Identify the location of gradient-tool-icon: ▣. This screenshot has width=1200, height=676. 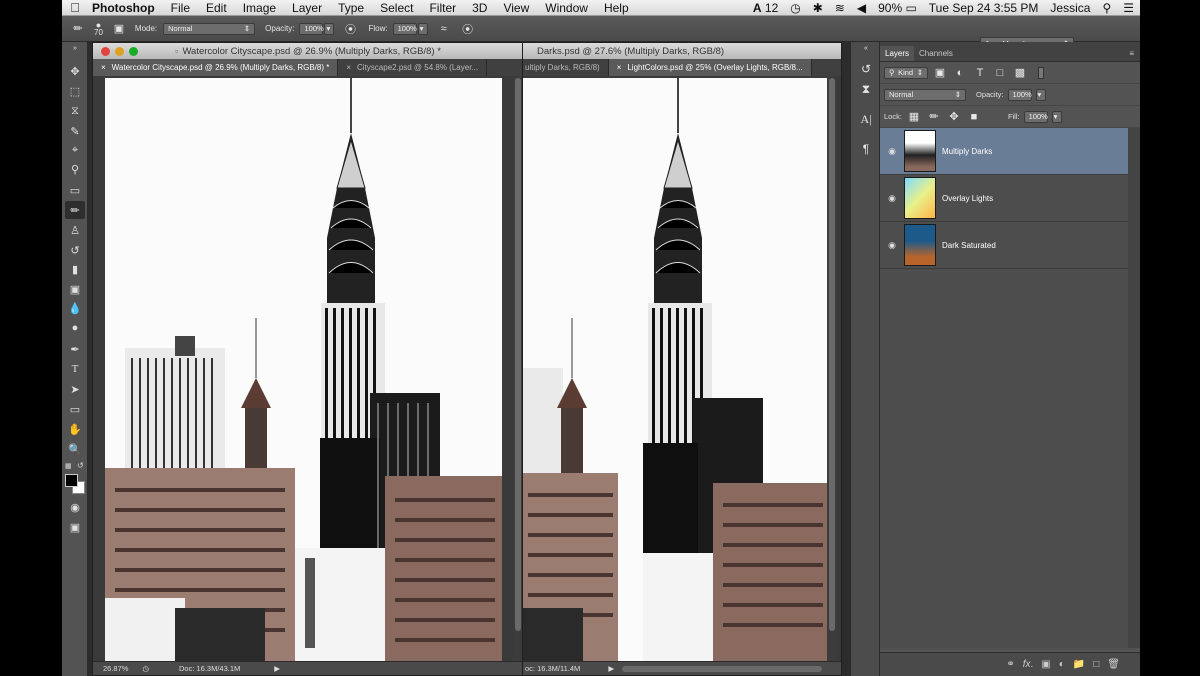
(75, 289).